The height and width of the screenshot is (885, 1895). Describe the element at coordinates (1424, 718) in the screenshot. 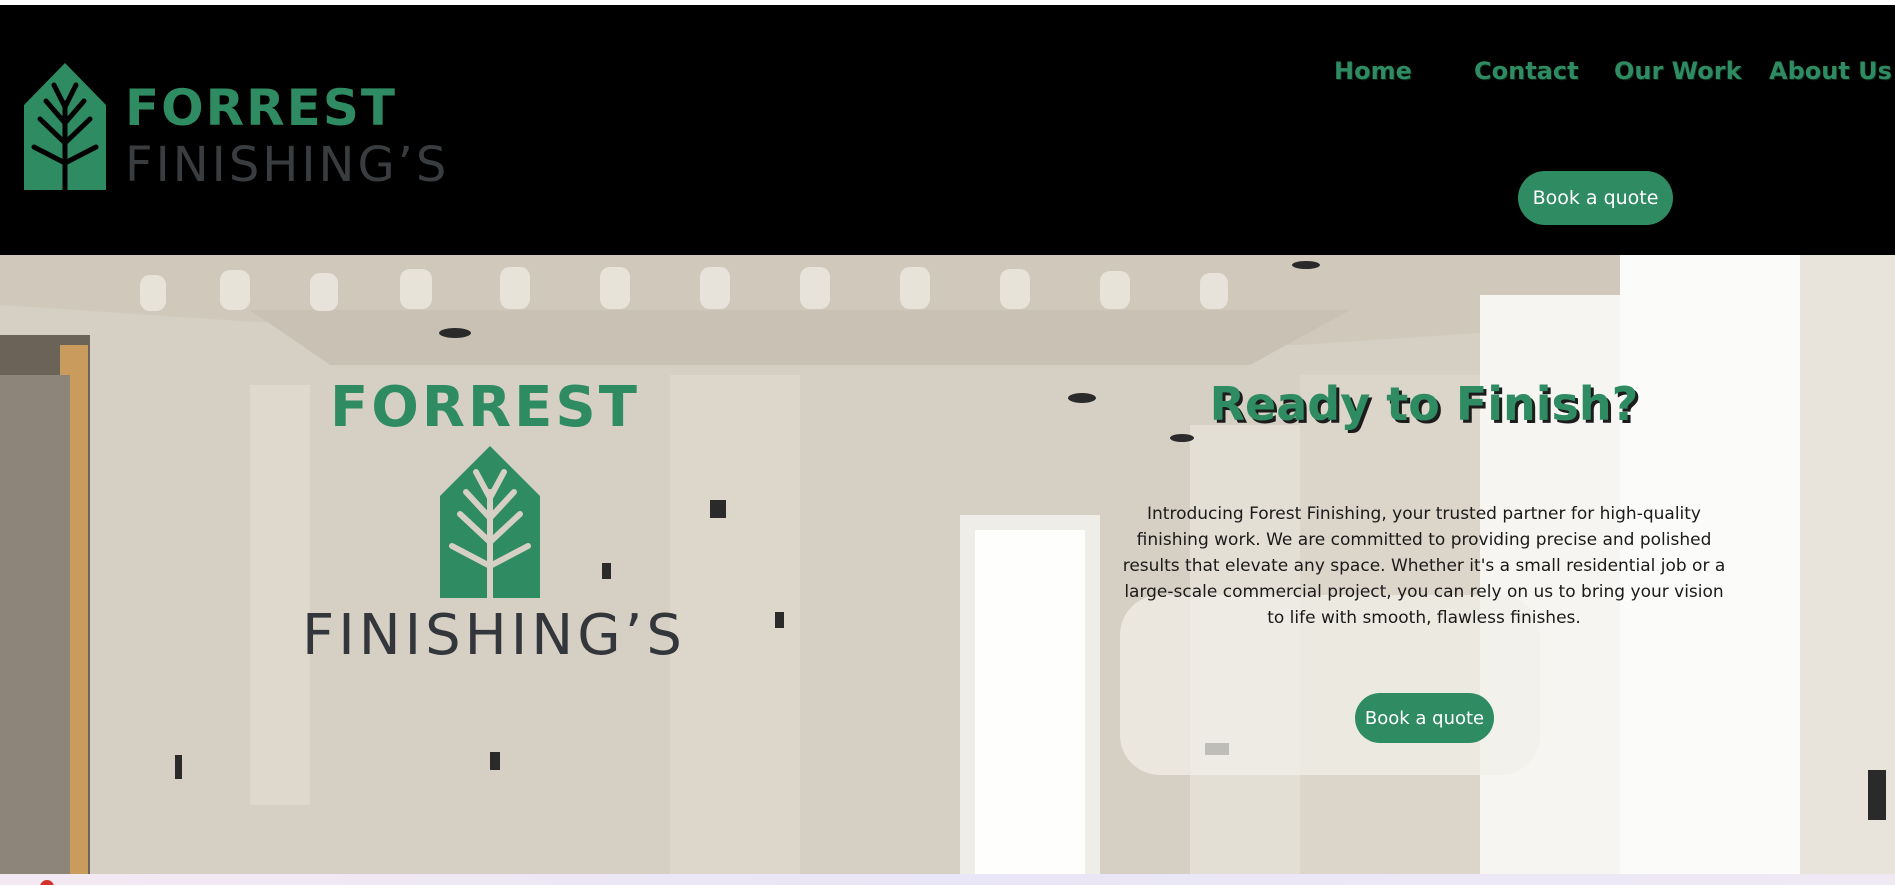

I see `hero-book-quote-button: Book a quote` at that location.